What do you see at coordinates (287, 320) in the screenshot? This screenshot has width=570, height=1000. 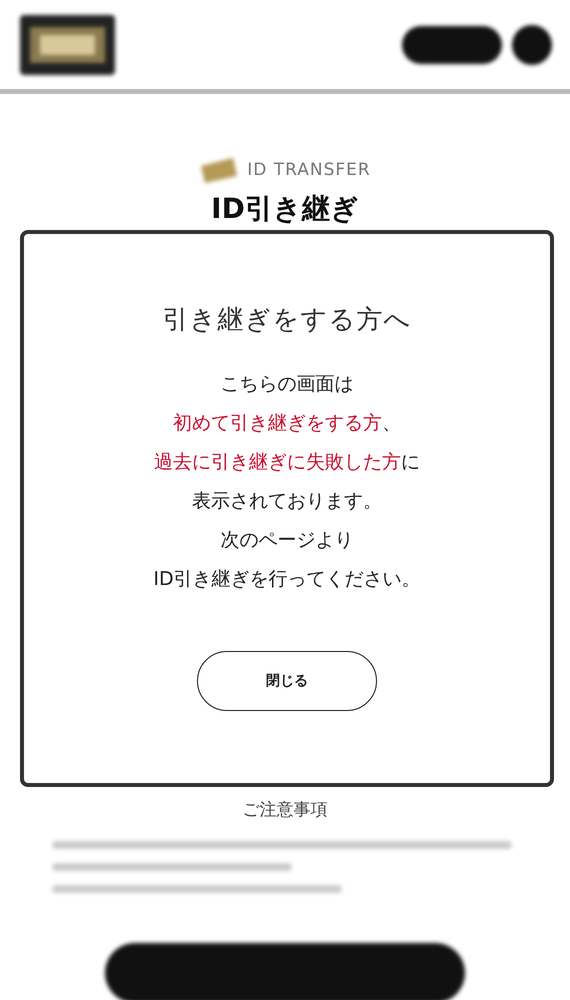 I see `modal-title: 引き継ぎをする方へ` at bounding box center [287, 320].